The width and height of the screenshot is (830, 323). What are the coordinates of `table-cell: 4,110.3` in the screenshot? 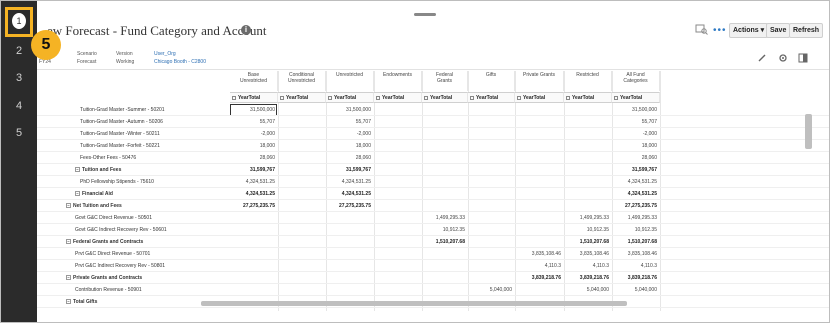 It's located at (588, 266).